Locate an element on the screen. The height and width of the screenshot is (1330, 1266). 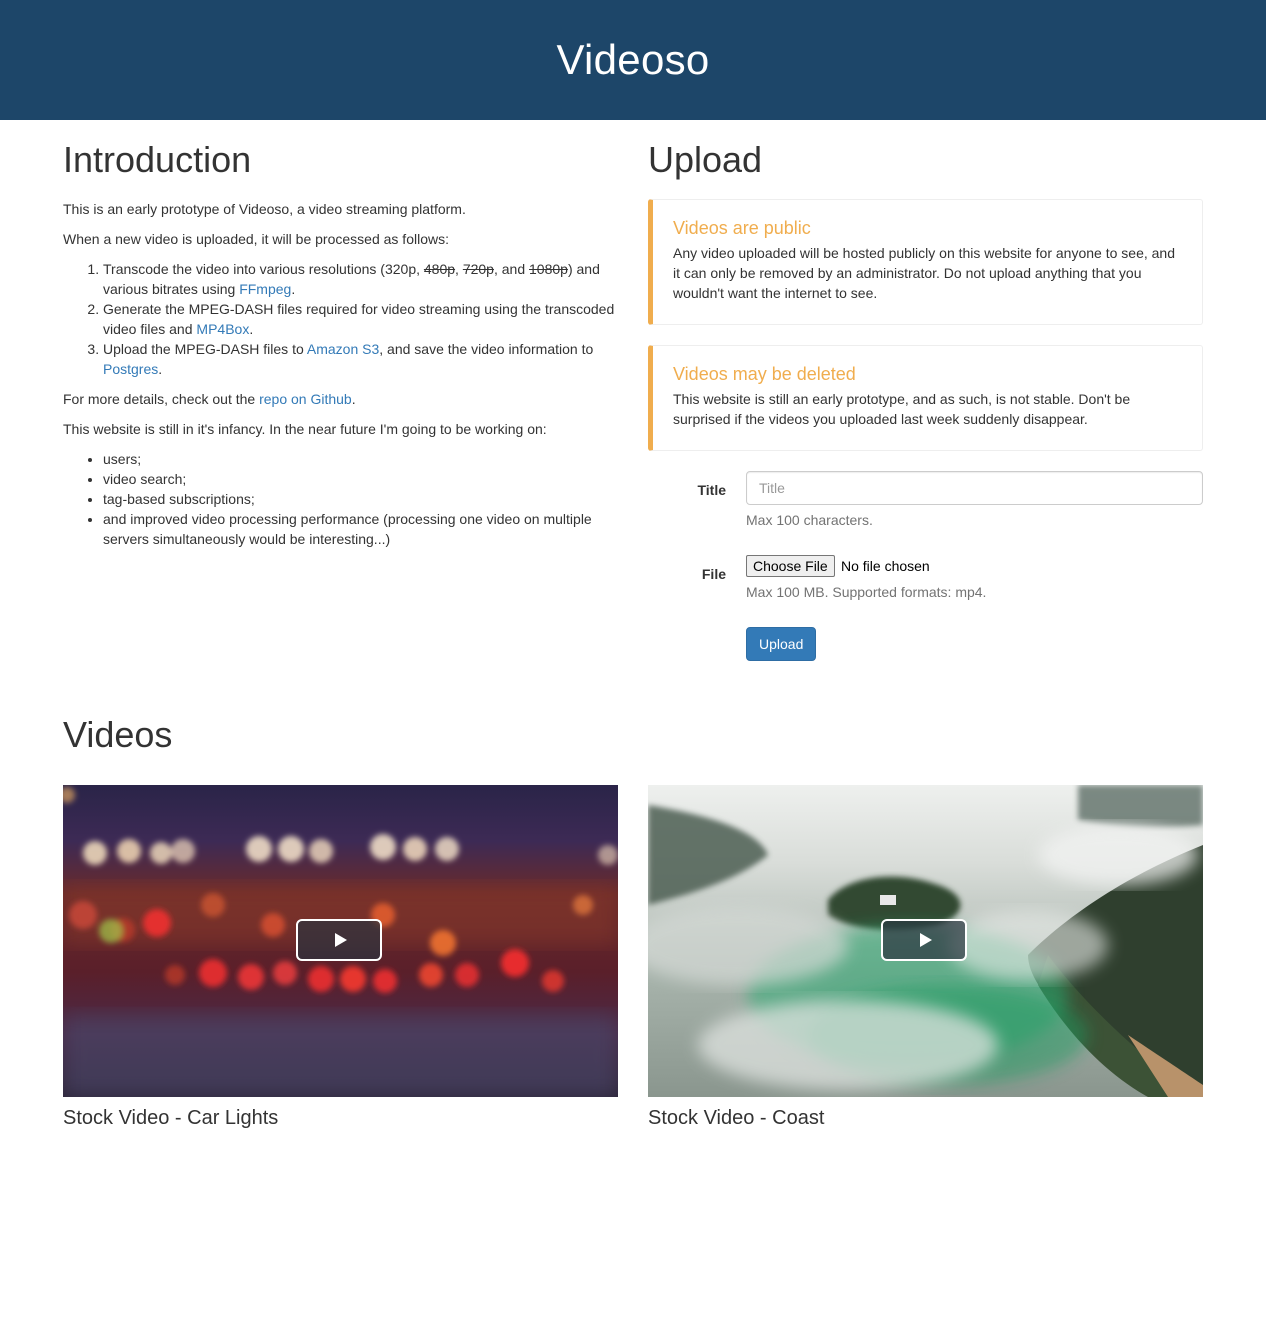
video-card: Stock Video - Car Lights is located at coordinates (340, 957).